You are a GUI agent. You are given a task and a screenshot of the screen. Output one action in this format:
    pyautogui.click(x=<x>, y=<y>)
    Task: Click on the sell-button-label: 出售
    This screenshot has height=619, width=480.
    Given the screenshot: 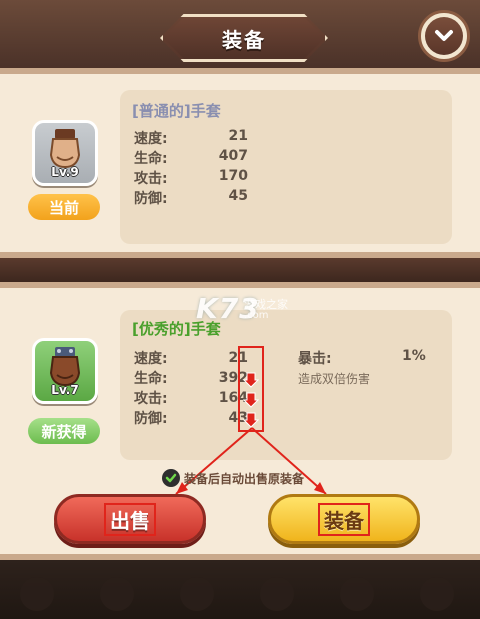 What is the action you would take?
    pyautogui.click(x=130, y=519)
    